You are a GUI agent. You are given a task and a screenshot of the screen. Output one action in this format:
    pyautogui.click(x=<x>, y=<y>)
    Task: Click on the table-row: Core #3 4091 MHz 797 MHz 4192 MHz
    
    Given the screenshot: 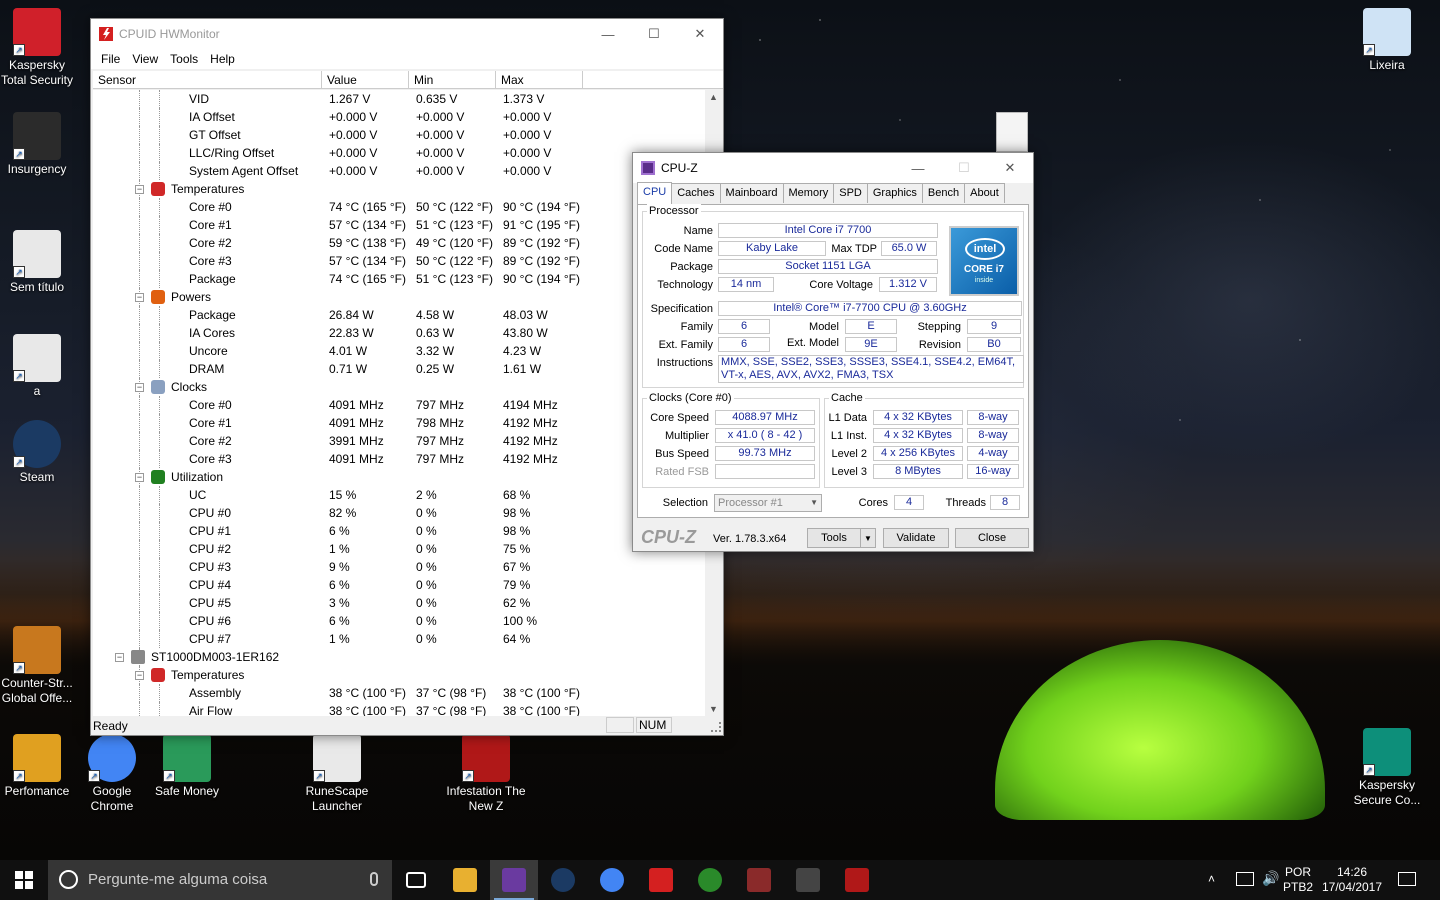 What is the action you would take?
    pyautogui.click(x=399, y=459)
    